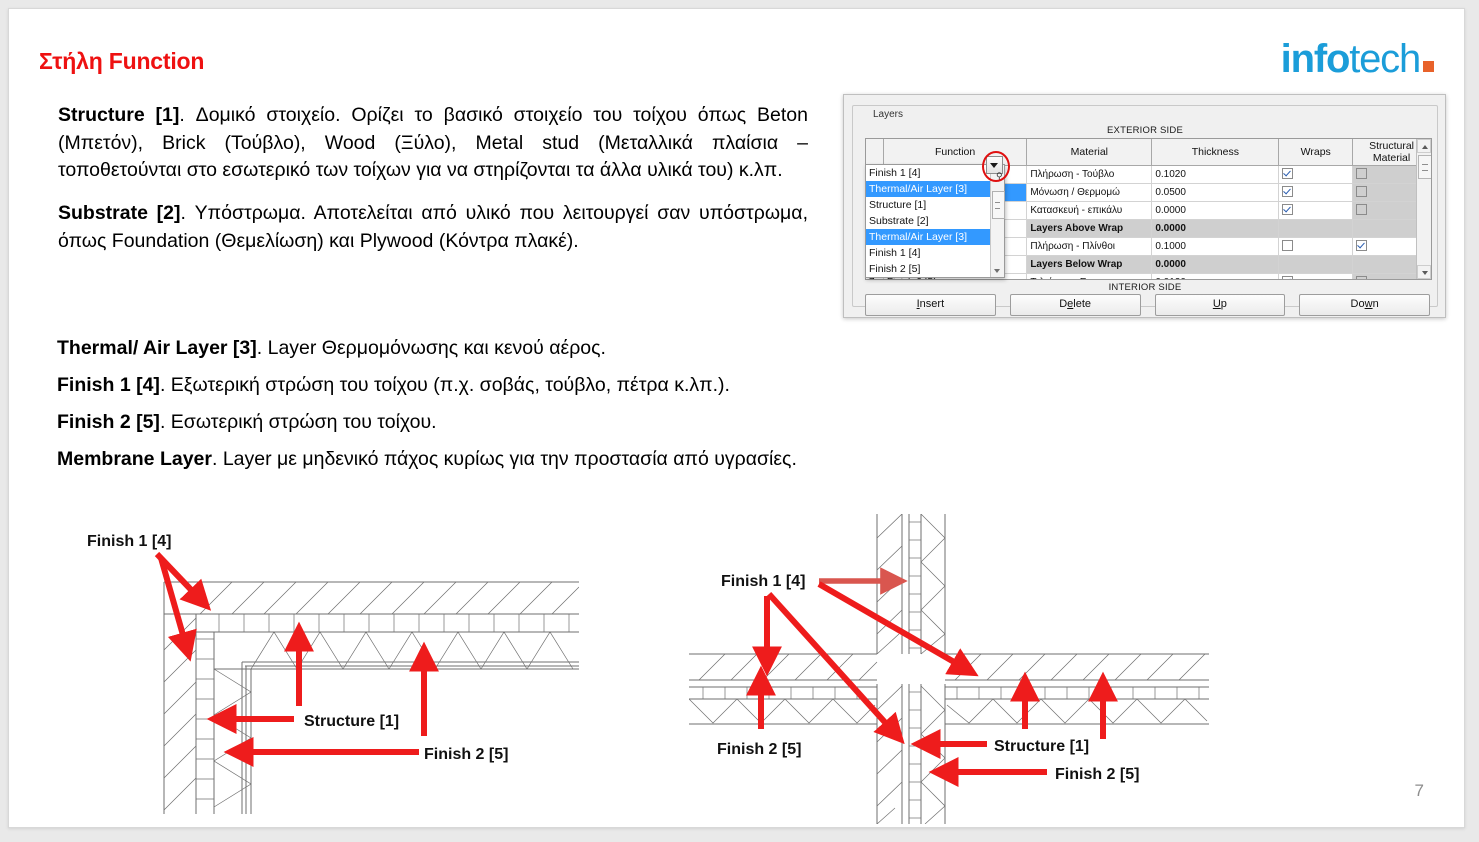 This screenshot has height=842, width=1479. What do you see at coordinates (122, 61) in the screenshot?
I see `page-title: Στήλη Function` at bounding box center [122, 61].